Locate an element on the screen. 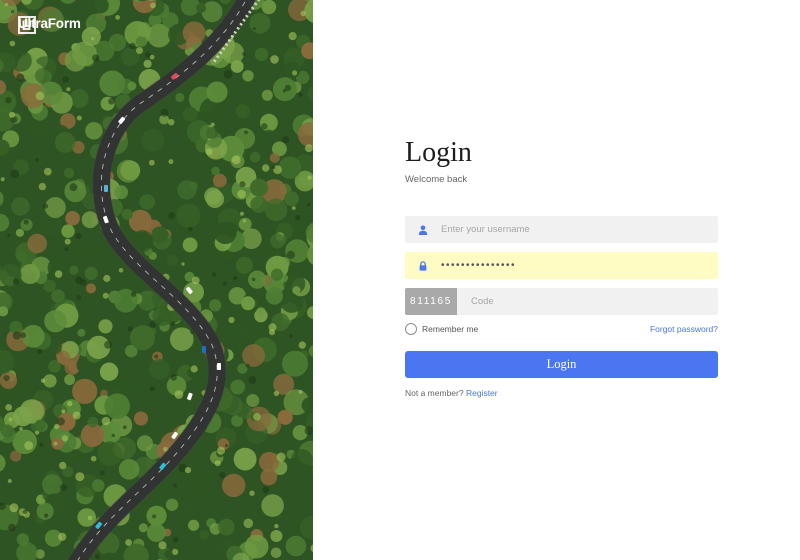 Image resolution: width=800 pixels, height=560 pixels. password-field is located at coordinates (561, 265).